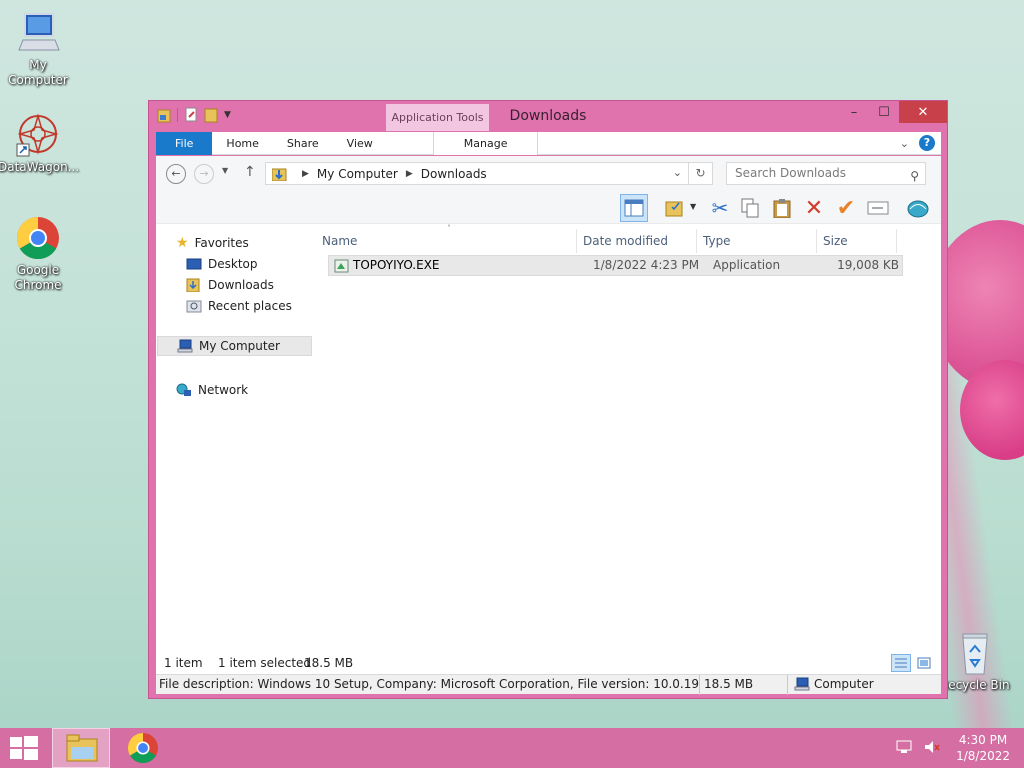  I want to click on nav-my-computer: My Computer, so click(234, 346).